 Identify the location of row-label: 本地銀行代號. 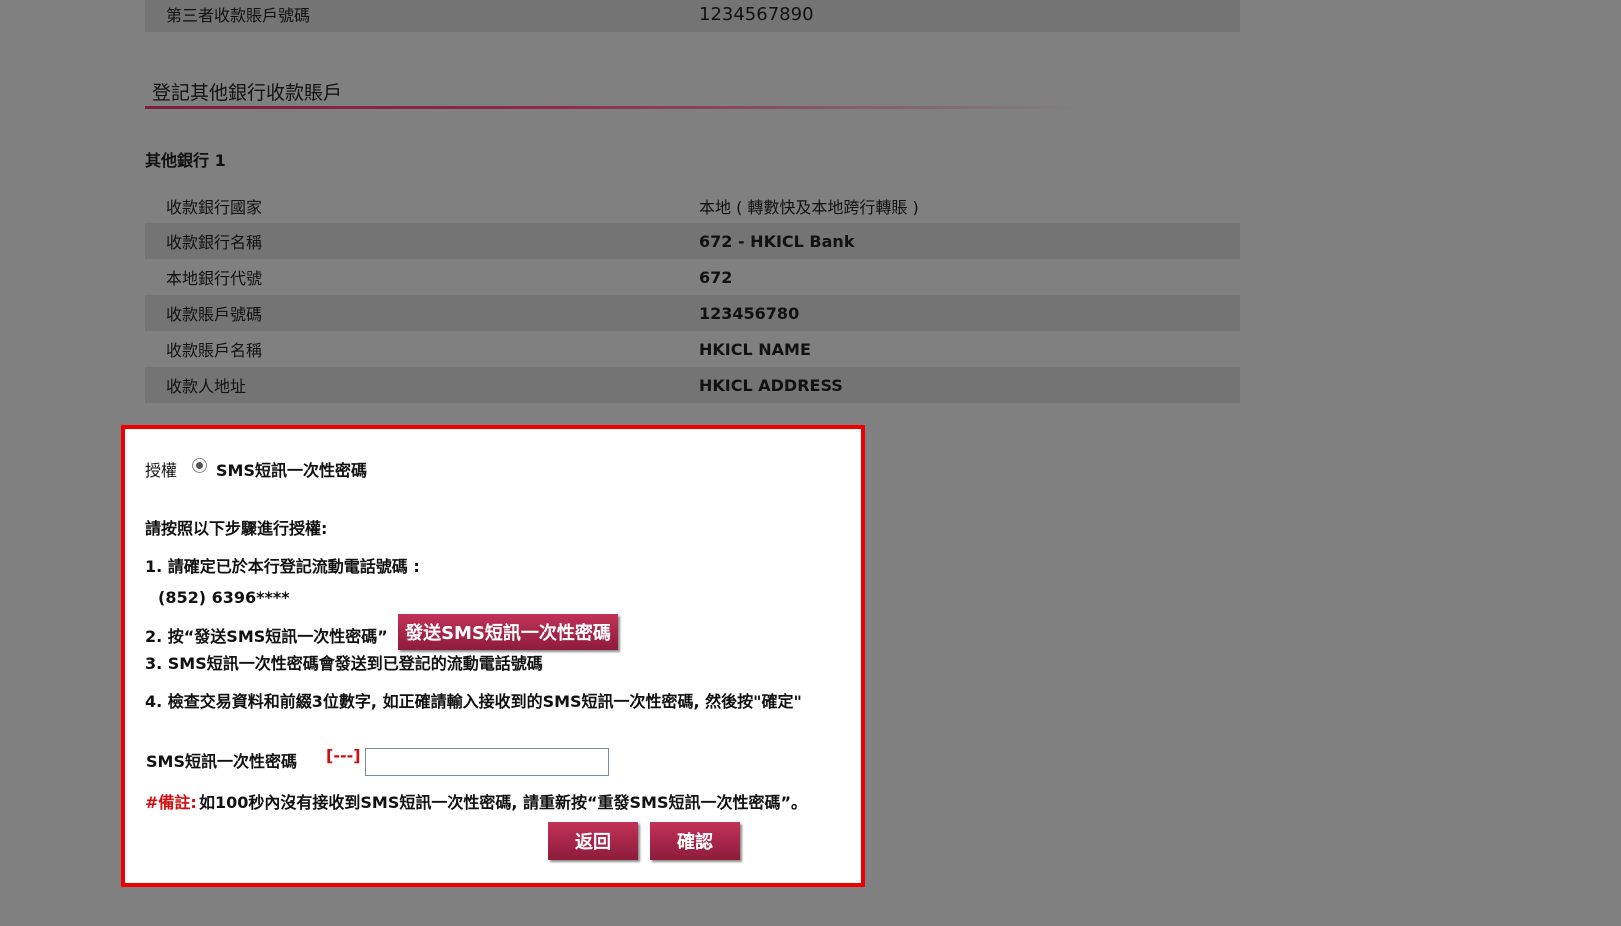
(214, 278).